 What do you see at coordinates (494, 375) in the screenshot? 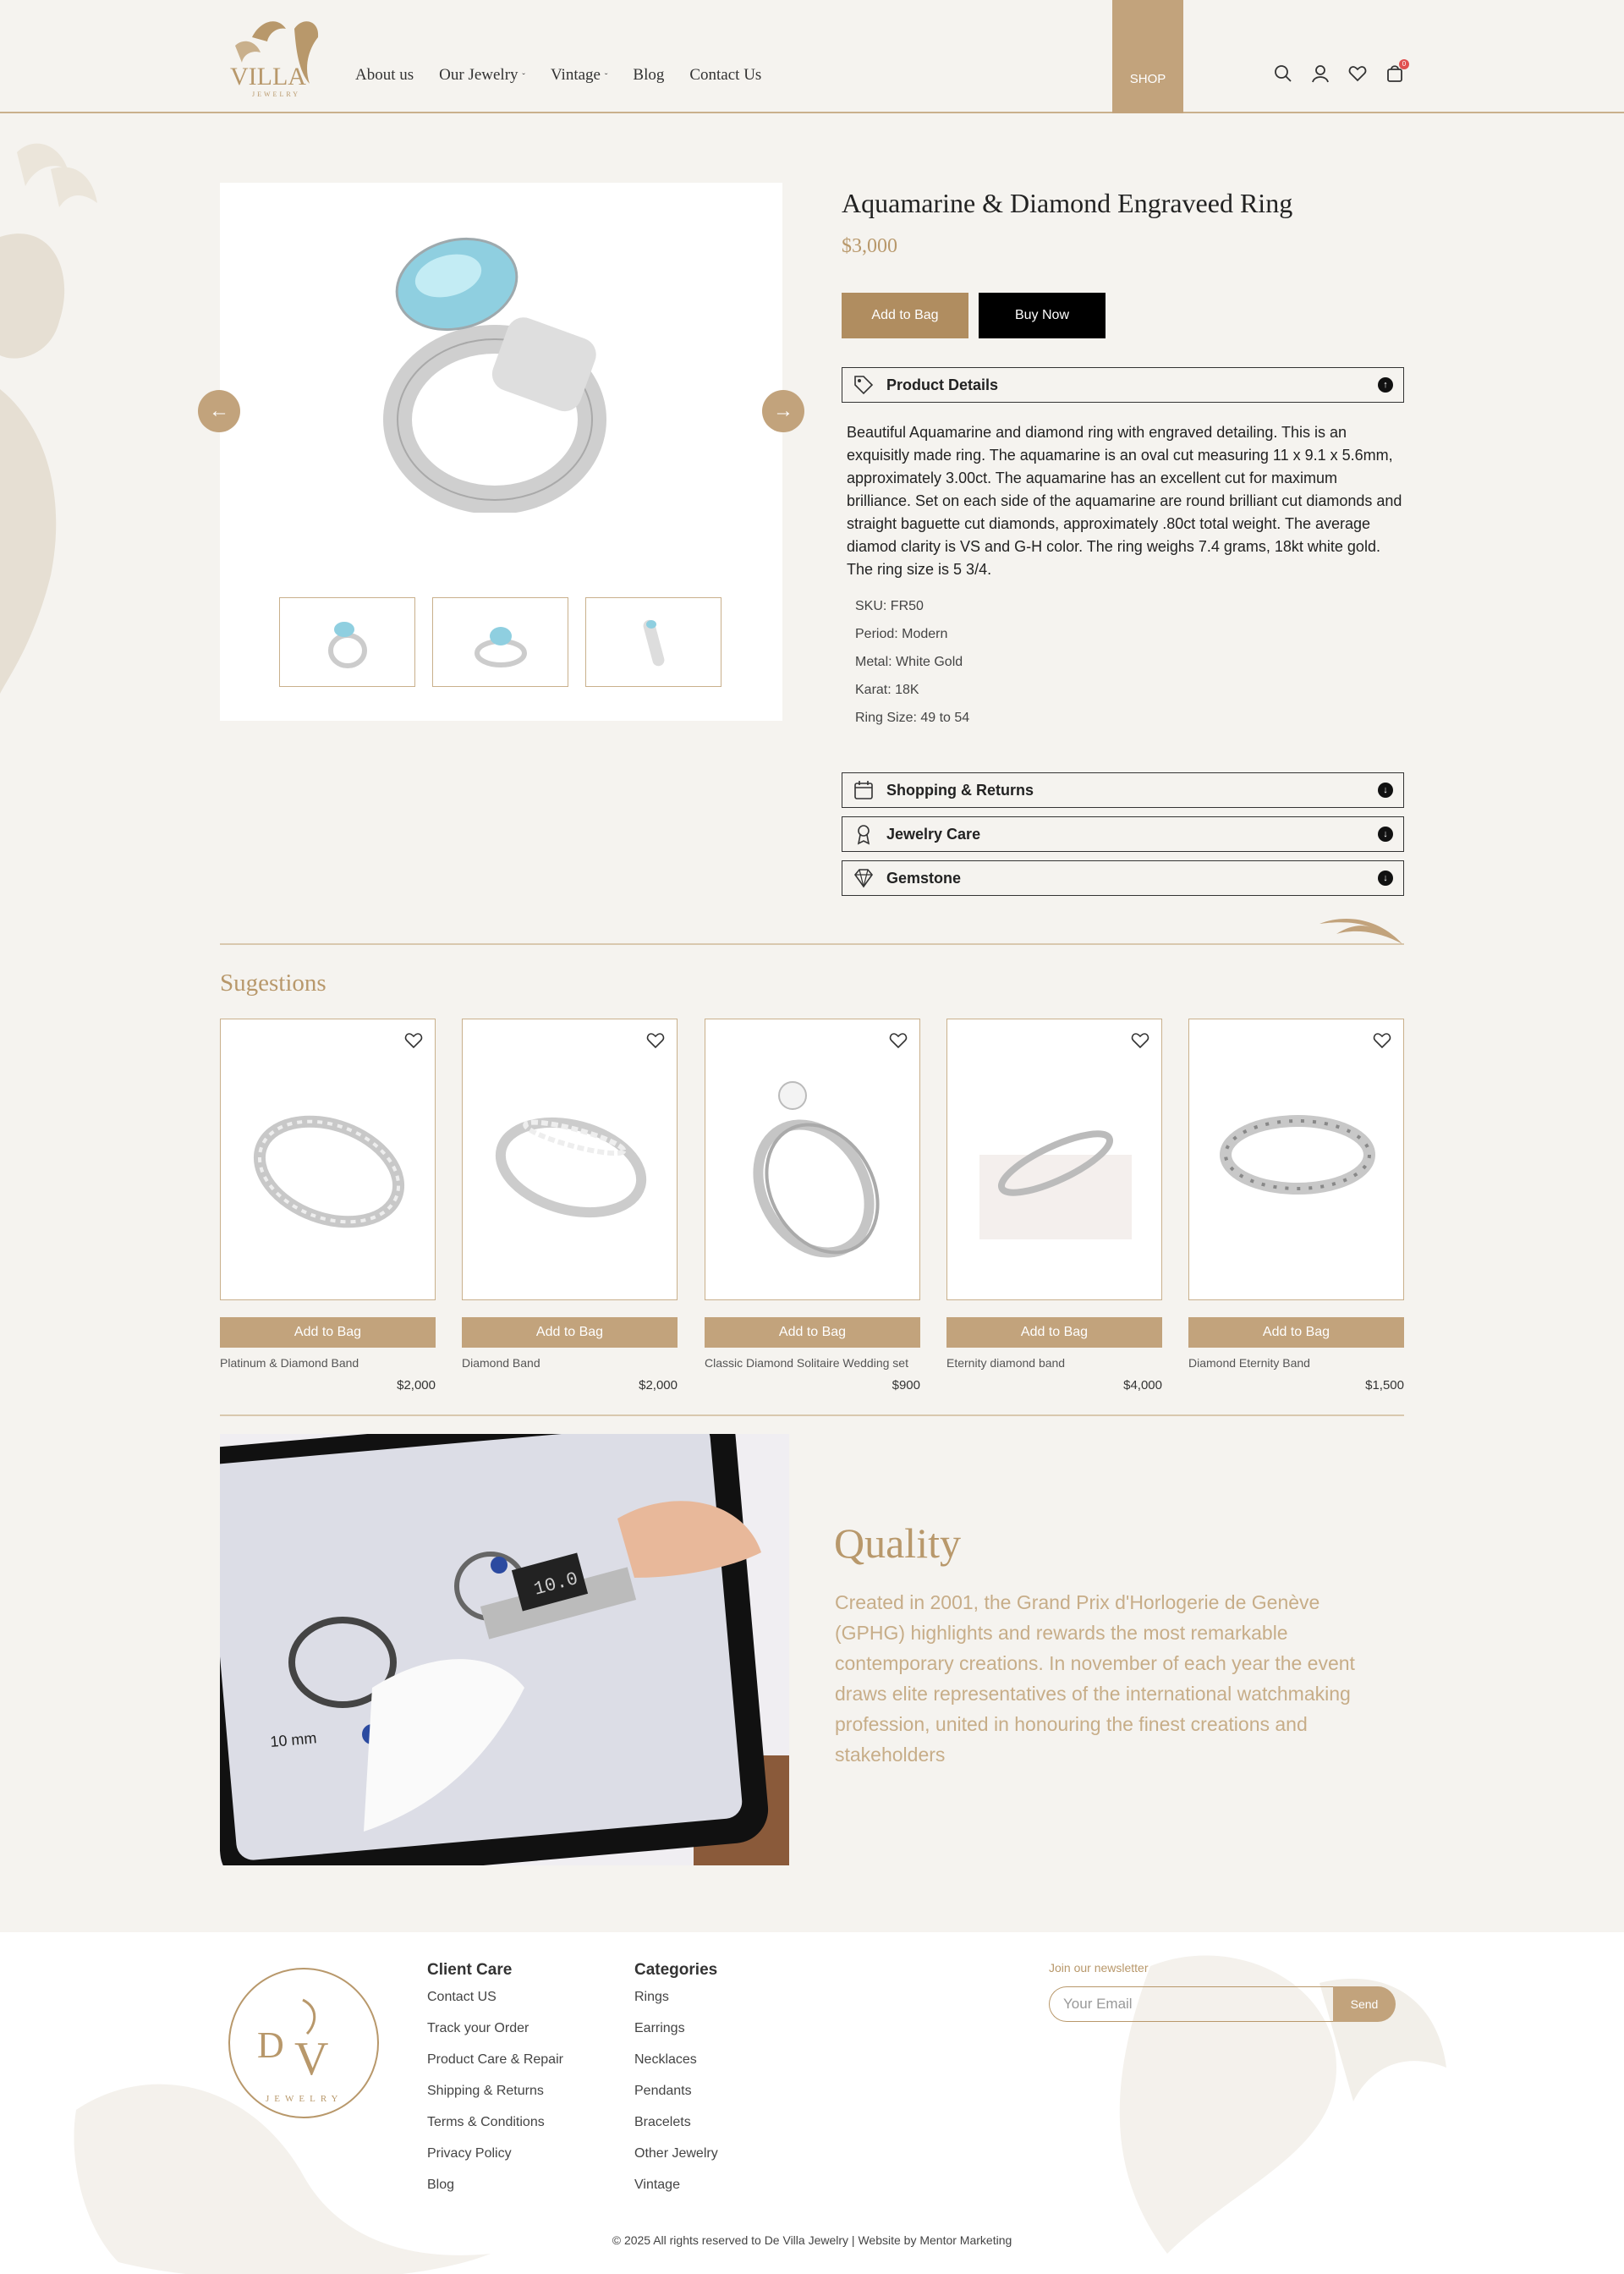
I see `product-main-image` at bounding box center [494, 375].